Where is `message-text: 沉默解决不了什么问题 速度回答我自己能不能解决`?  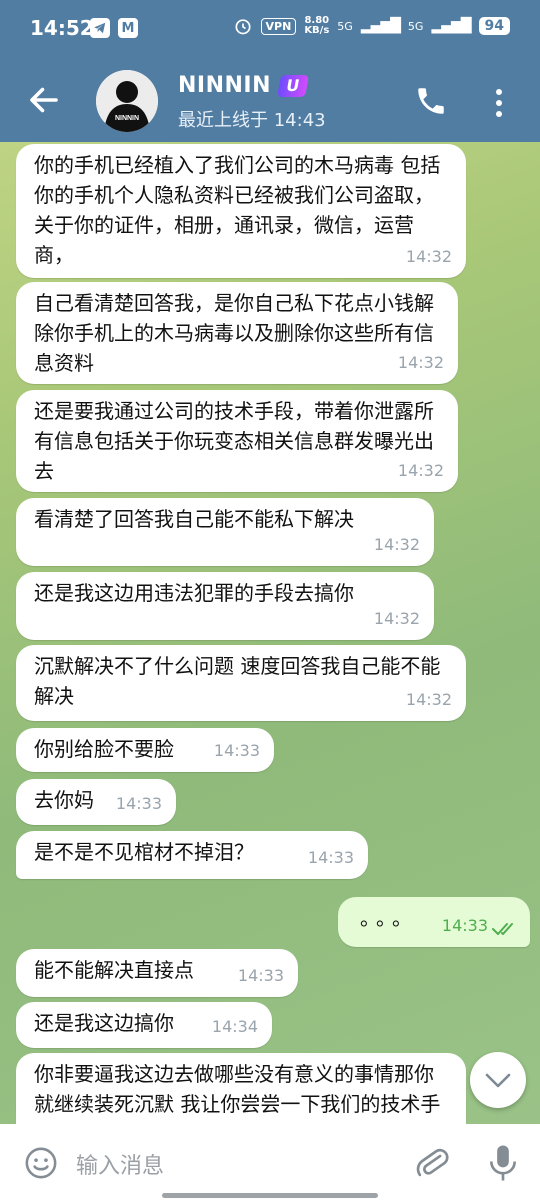
message-text: 沉默解决不了什么问题 速度回答我自己能不能解决 is located at coordinates (237, 681).